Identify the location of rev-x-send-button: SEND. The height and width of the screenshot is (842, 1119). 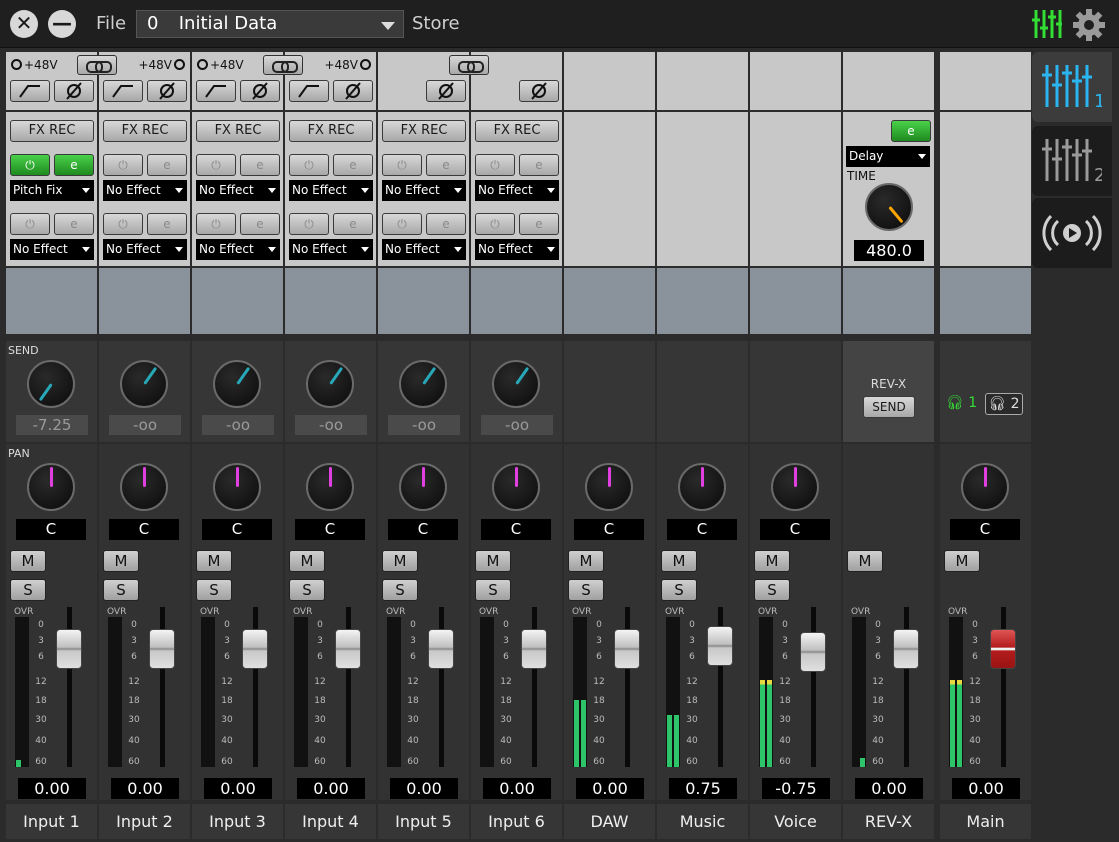
(889, 407).